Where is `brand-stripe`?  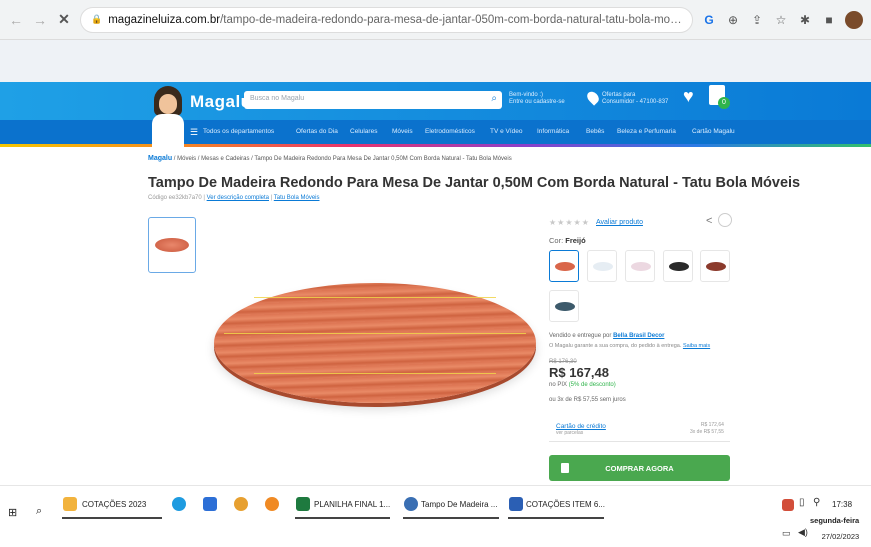
brand-stripe is located at coordinates (435, 145).